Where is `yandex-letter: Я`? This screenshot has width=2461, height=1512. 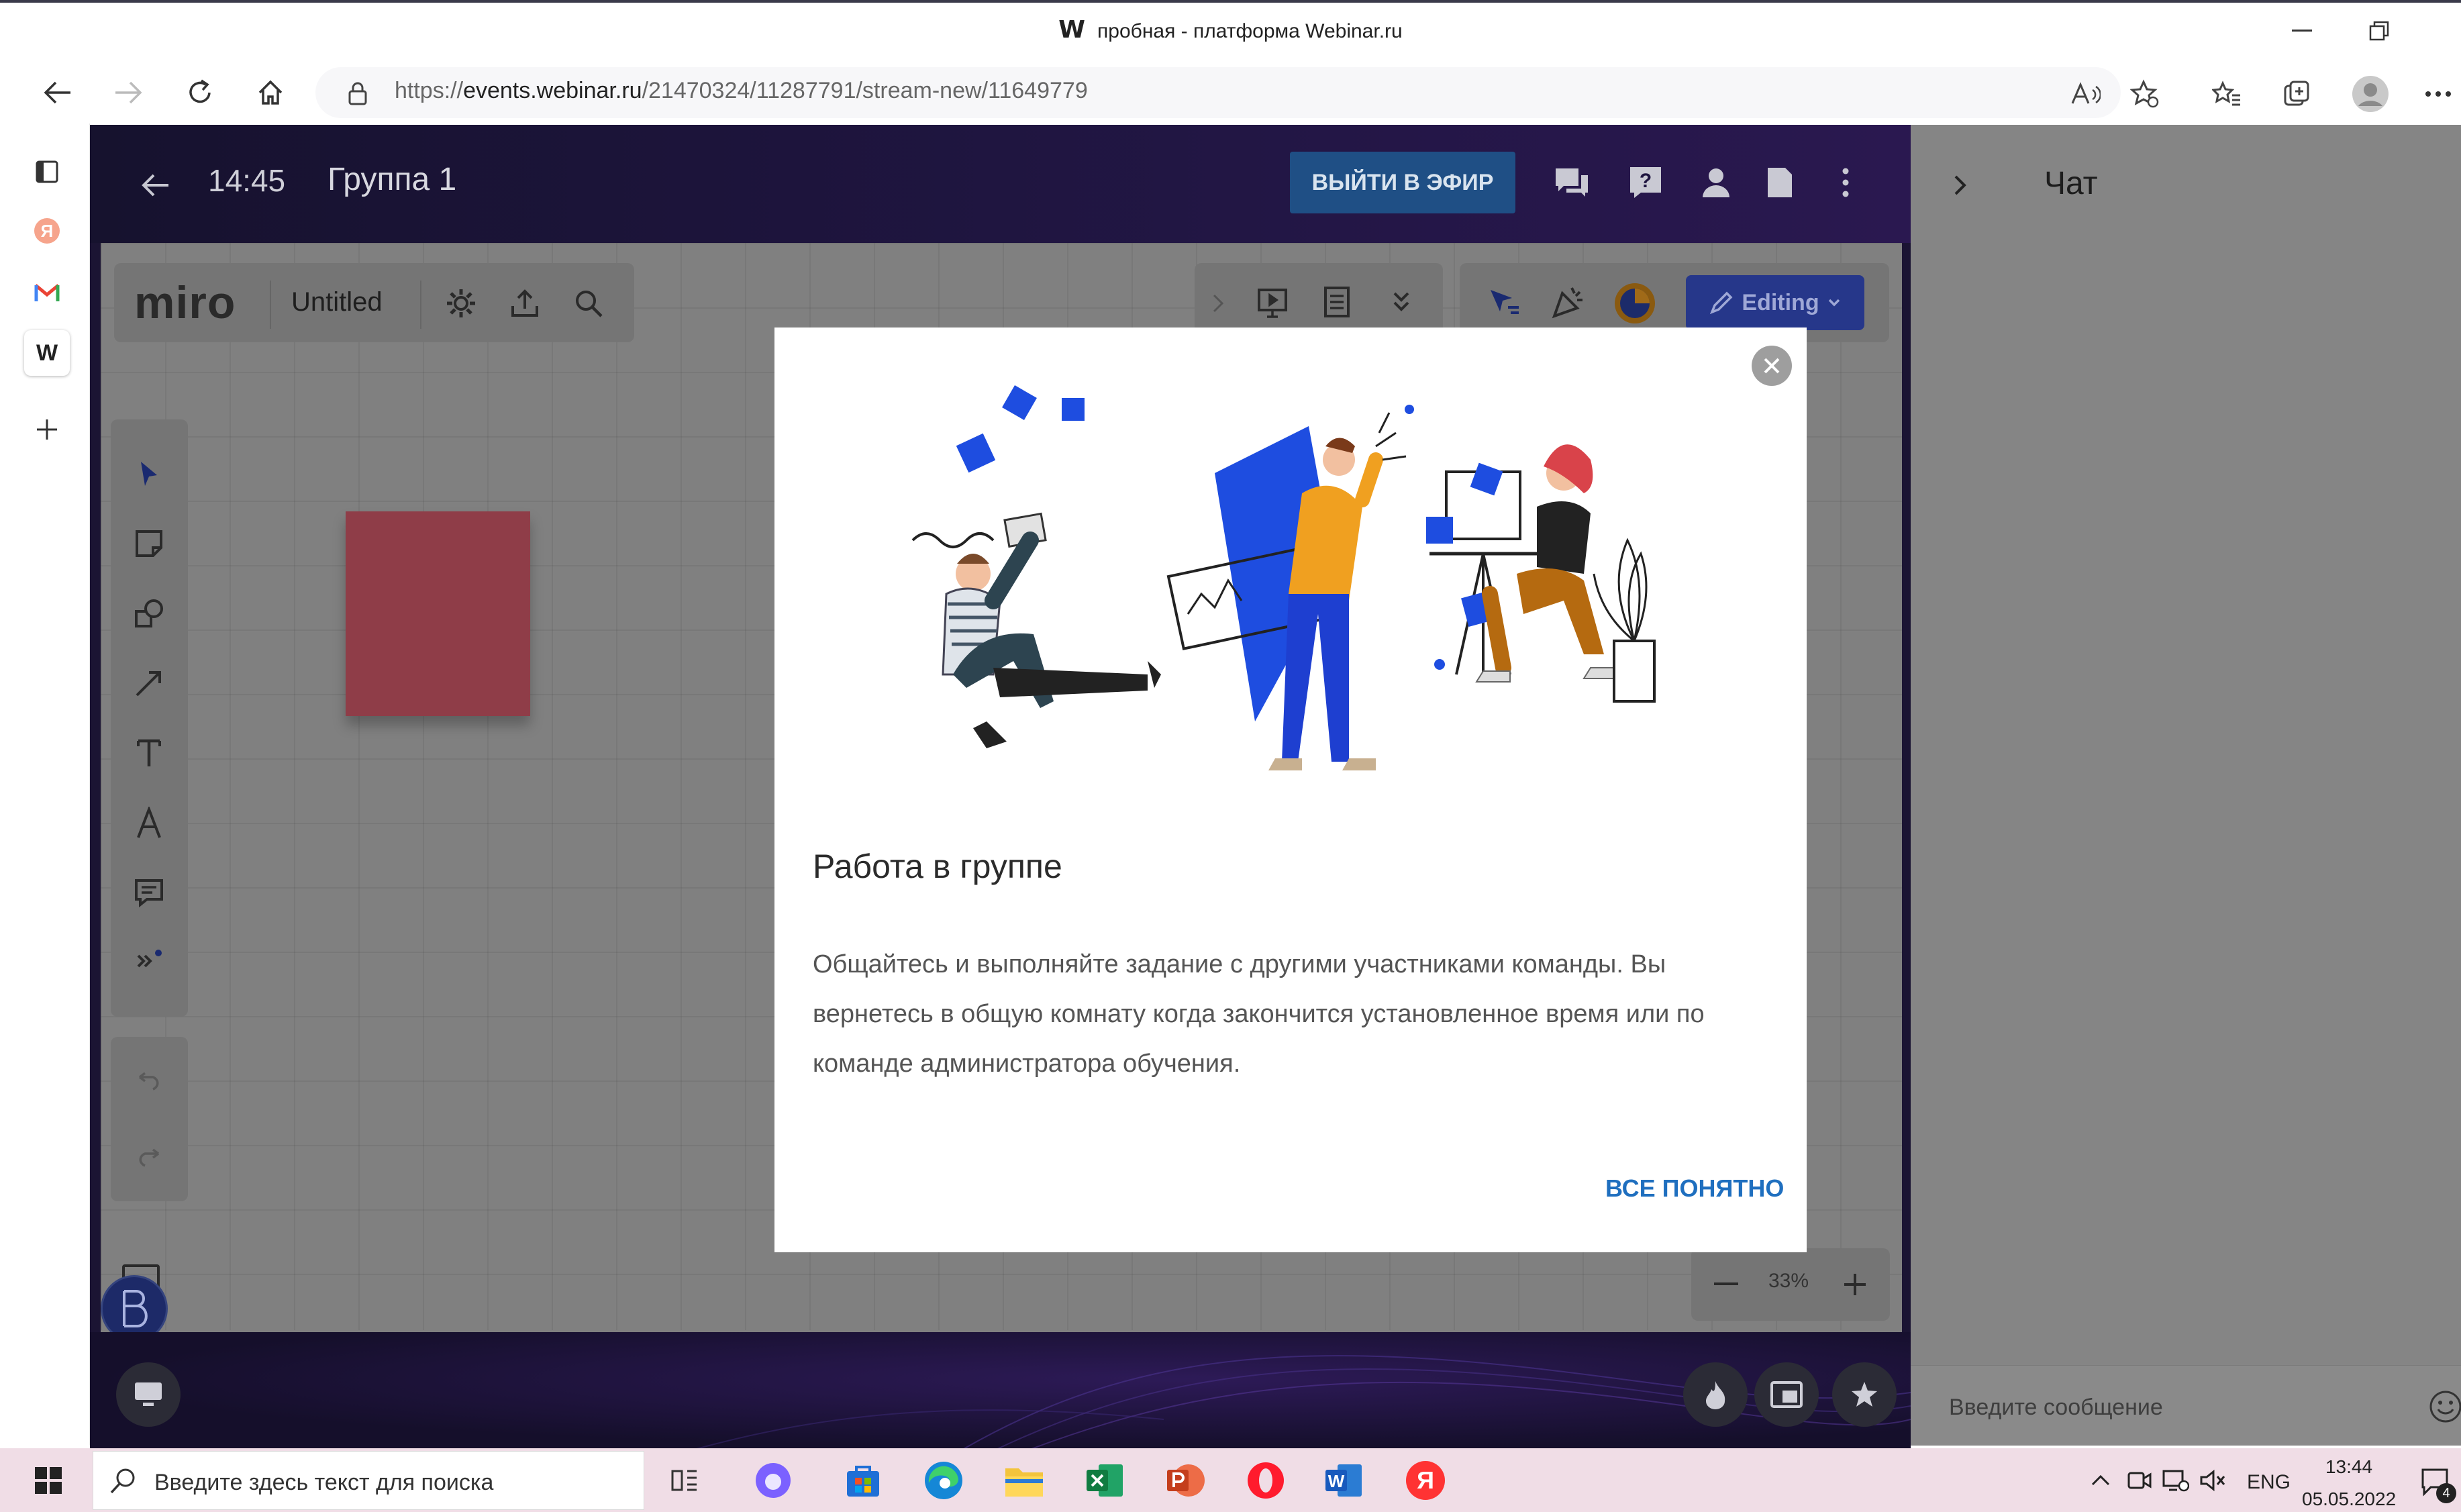 yandex-letter: Я is located at coordinates (1425, 1480).